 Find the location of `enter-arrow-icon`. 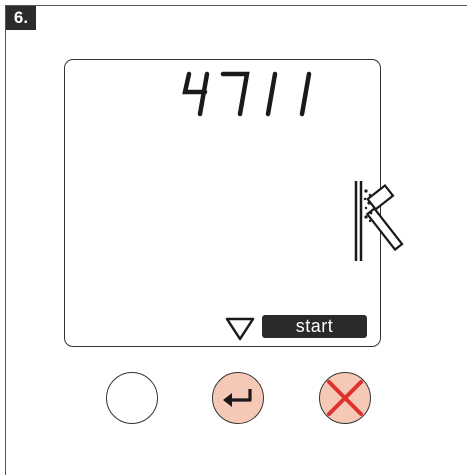

enter-arrow-icon is located at coordinates (237, 398).